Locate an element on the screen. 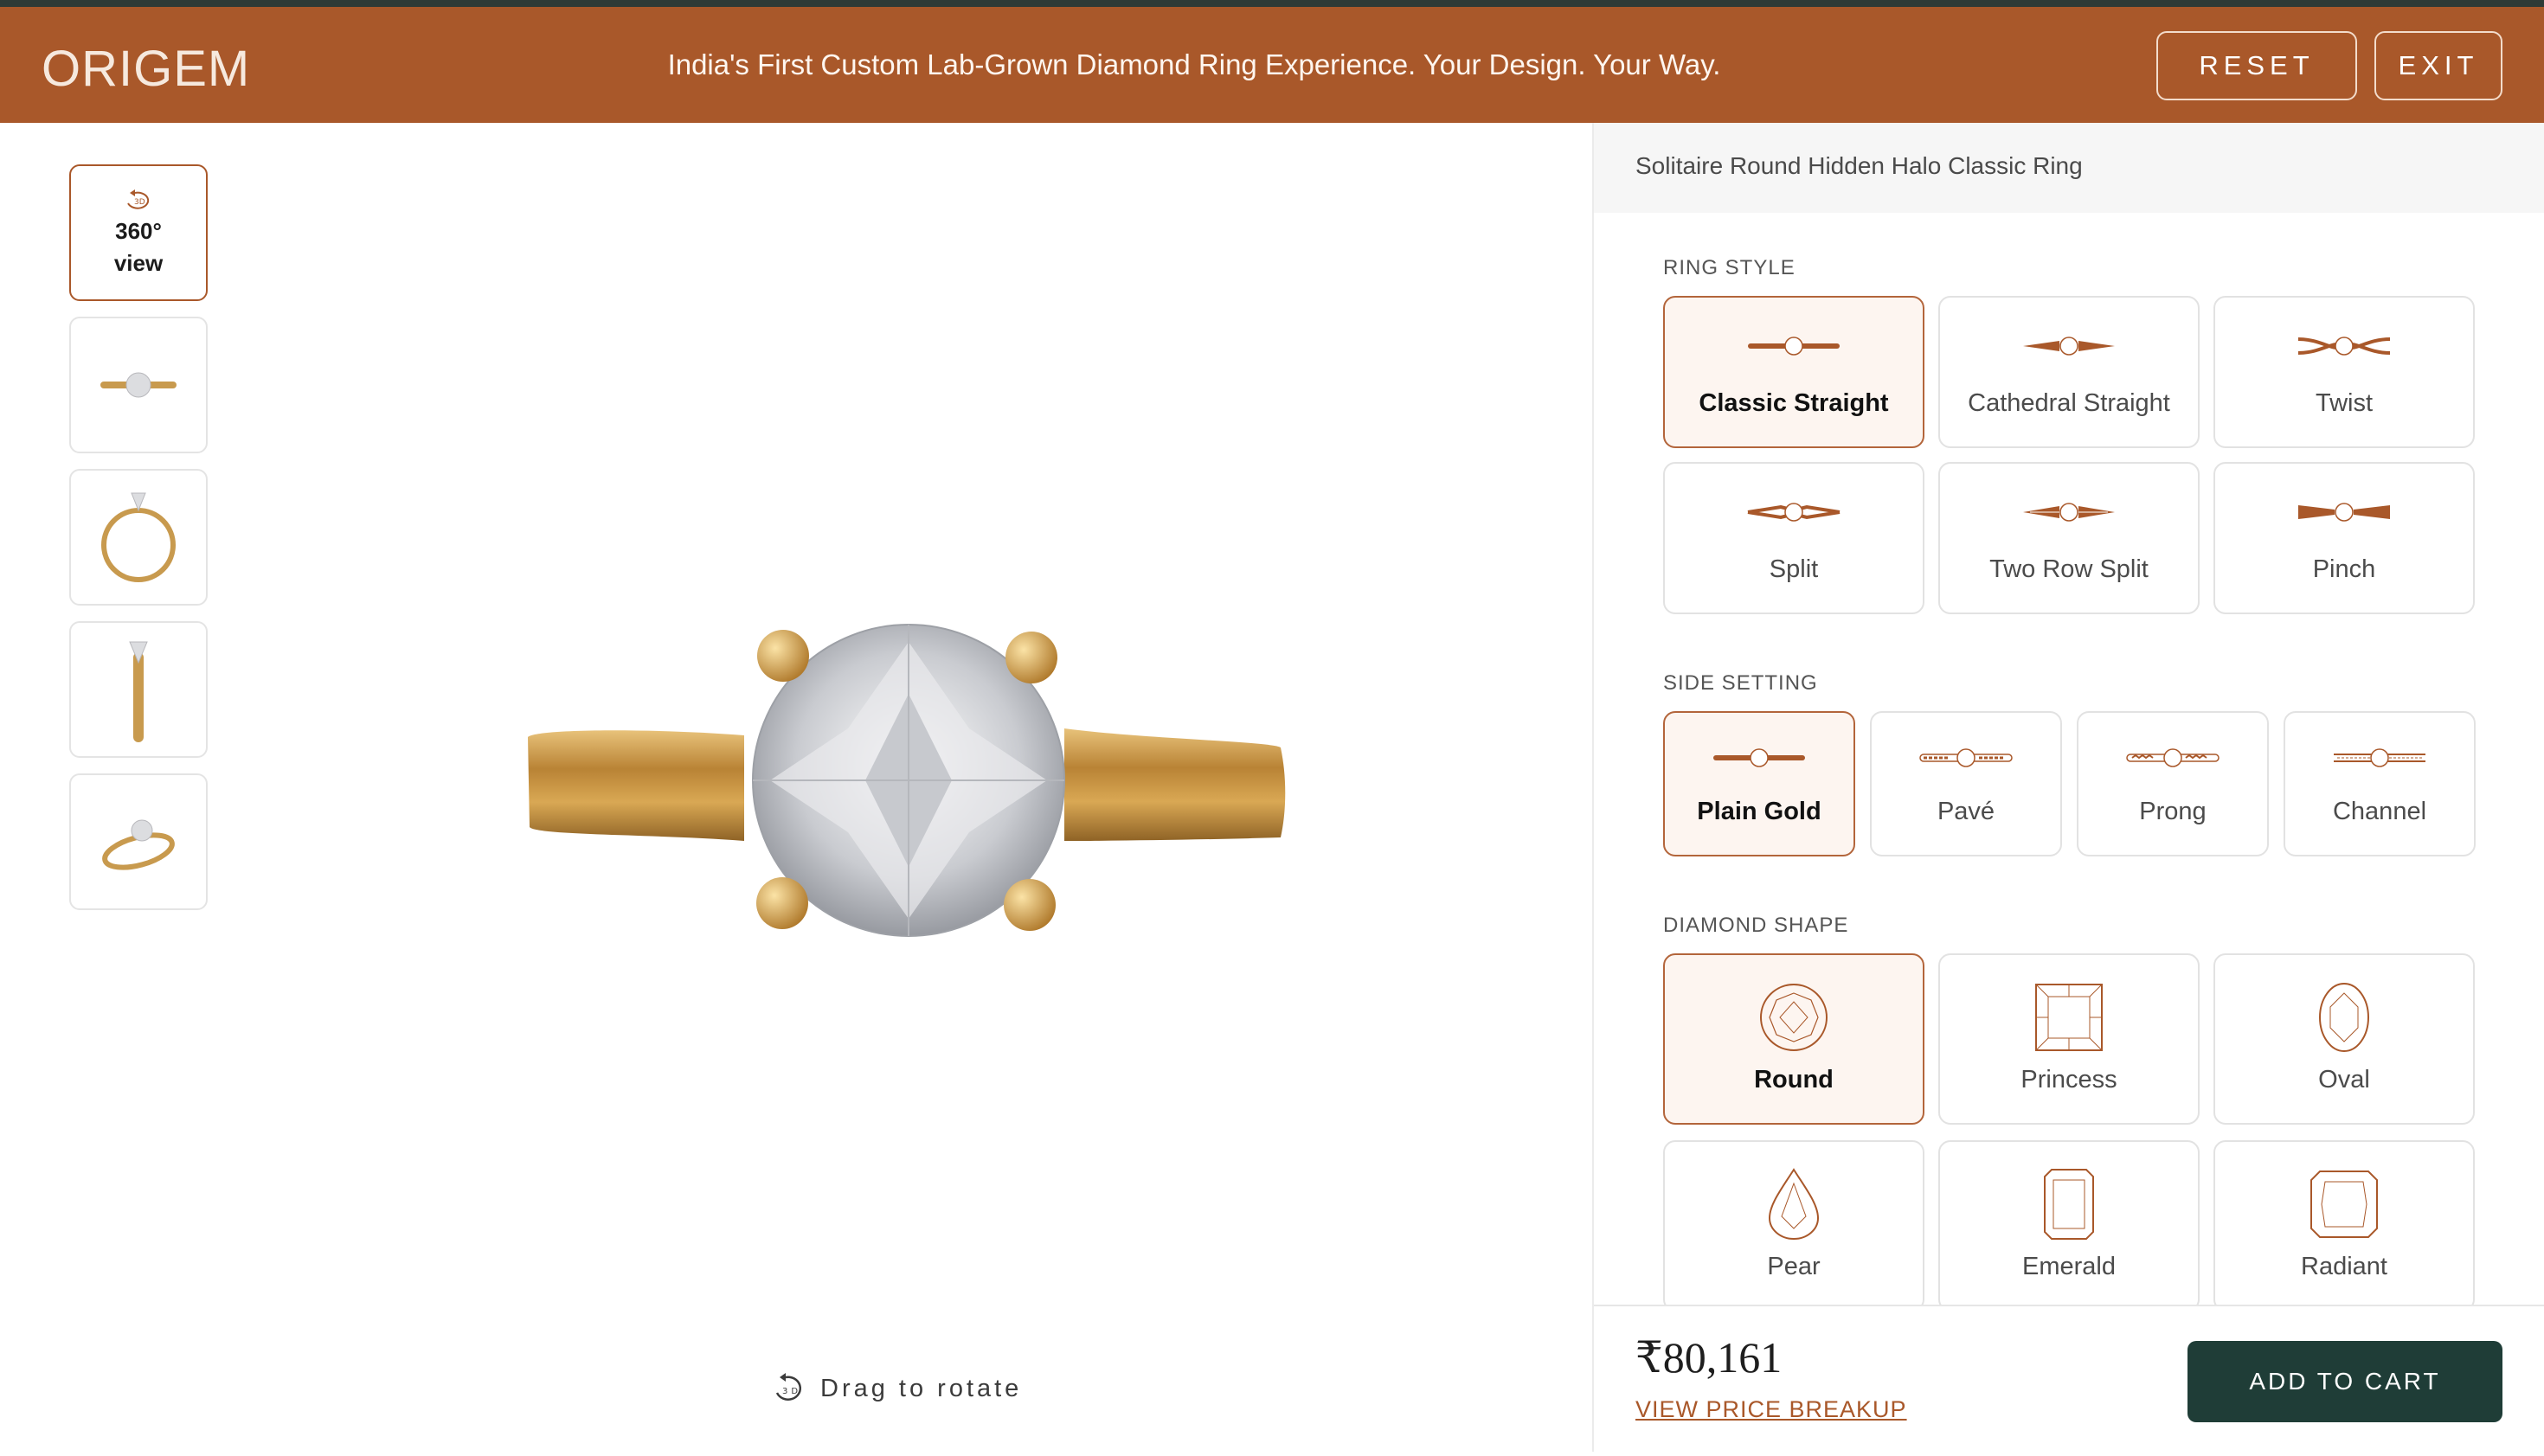 The width and height of the screenshot is (2544, 1456). ring-top-image is located at coordinates (138, 385).